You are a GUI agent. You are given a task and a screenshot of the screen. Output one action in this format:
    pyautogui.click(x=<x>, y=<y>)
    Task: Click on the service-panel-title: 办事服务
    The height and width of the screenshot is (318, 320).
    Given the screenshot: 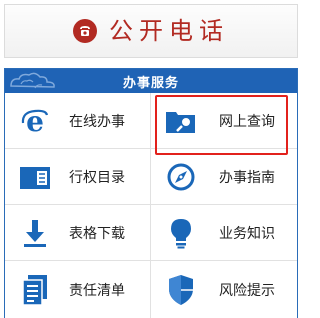 What is the action you would take?
    pyautogui.click(x=150, y=83)
    